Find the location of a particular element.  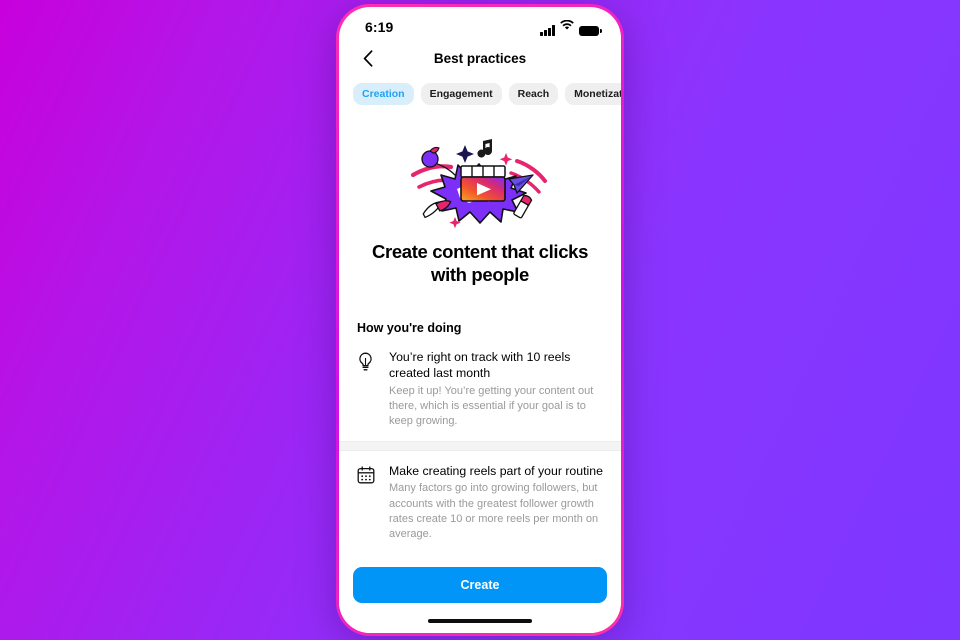

list-item-title: Make creating reels part of your routine is located at coordinates (496, 471).